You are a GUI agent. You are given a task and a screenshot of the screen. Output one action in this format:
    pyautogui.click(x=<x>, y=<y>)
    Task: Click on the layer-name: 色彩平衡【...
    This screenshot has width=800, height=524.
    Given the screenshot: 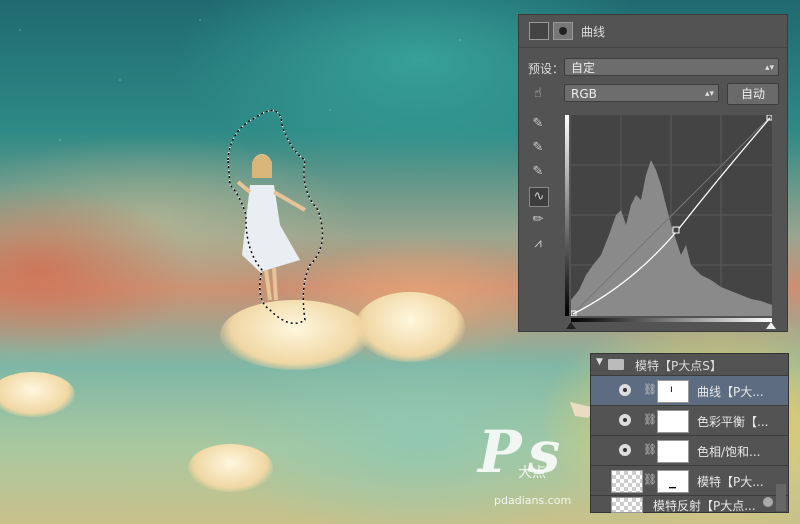 What is the action you would take?
    pyautogui.click(x=733, y=422)
    